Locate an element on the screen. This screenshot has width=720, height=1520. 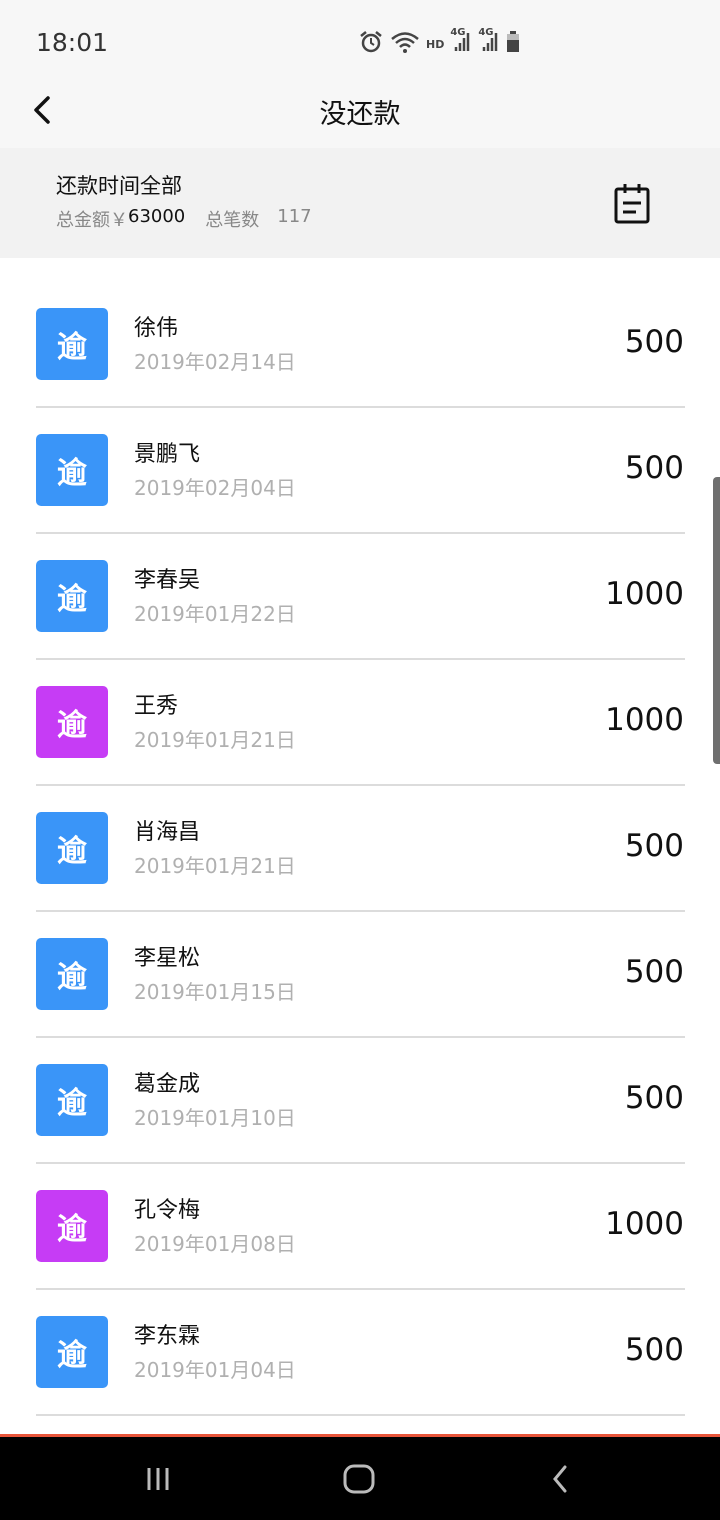
due-date: 2019年01月04日 is located at coordinates (215, 1370).